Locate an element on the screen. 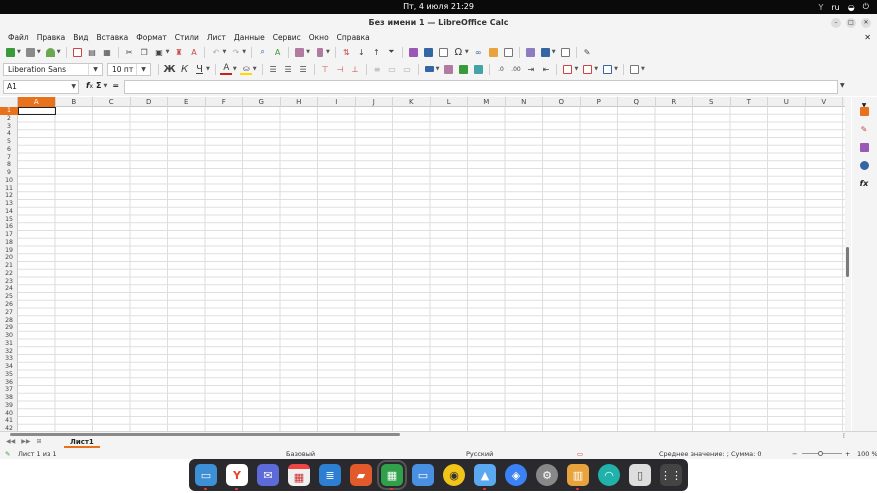 The width and height of the screenshot is (877, 493). menu-insert: Вставка is located at coordinates (113, 38).